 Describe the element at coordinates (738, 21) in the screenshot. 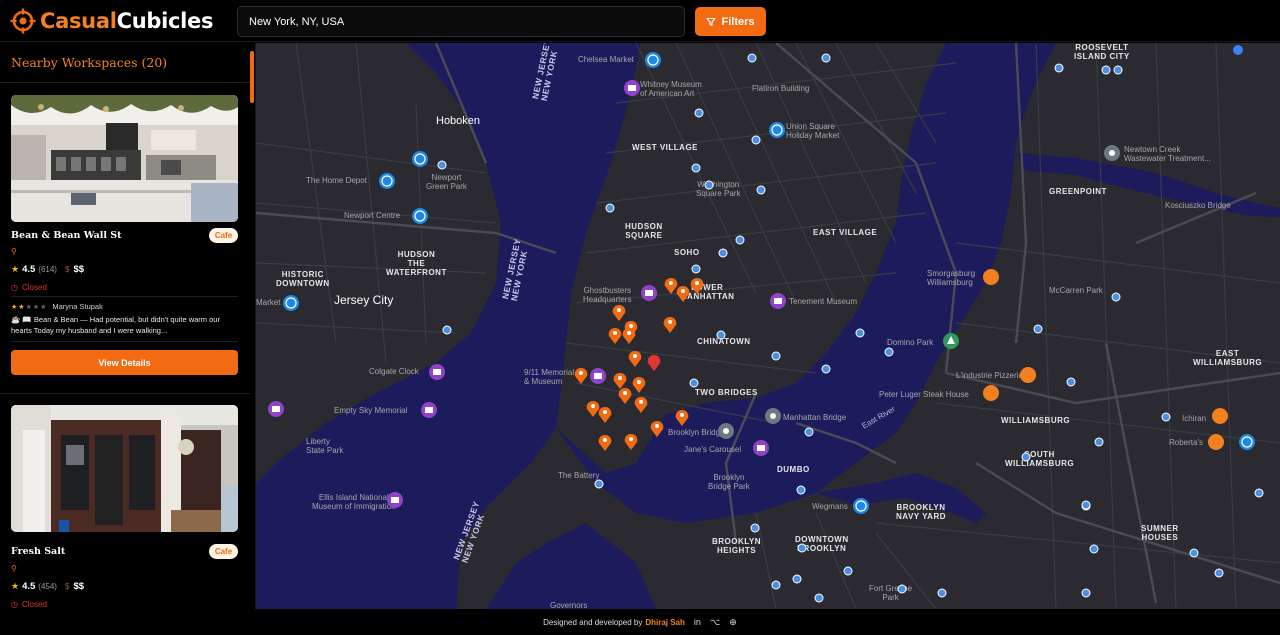

I see `filters-label: Filters` at that location.